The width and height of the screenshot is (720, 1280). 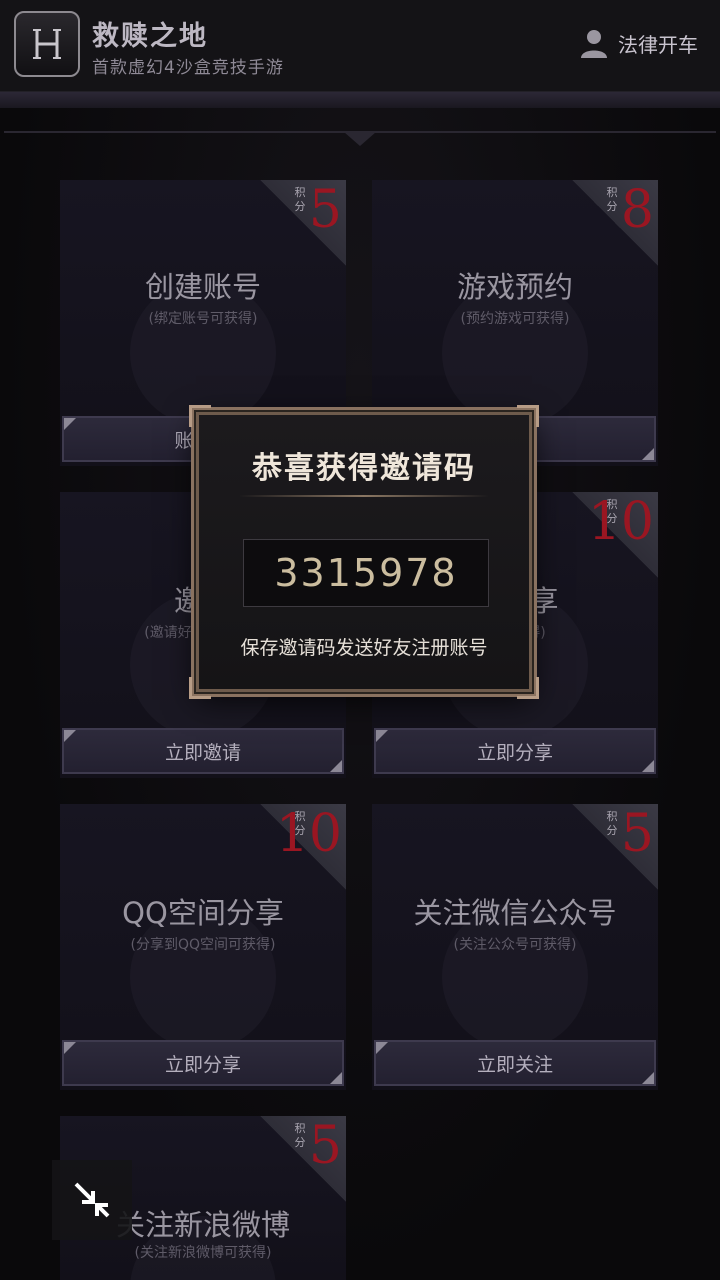 I want to click on app-subtitle: 首款虚幻4沙盒竞技手游, so click(x=188, y=68).